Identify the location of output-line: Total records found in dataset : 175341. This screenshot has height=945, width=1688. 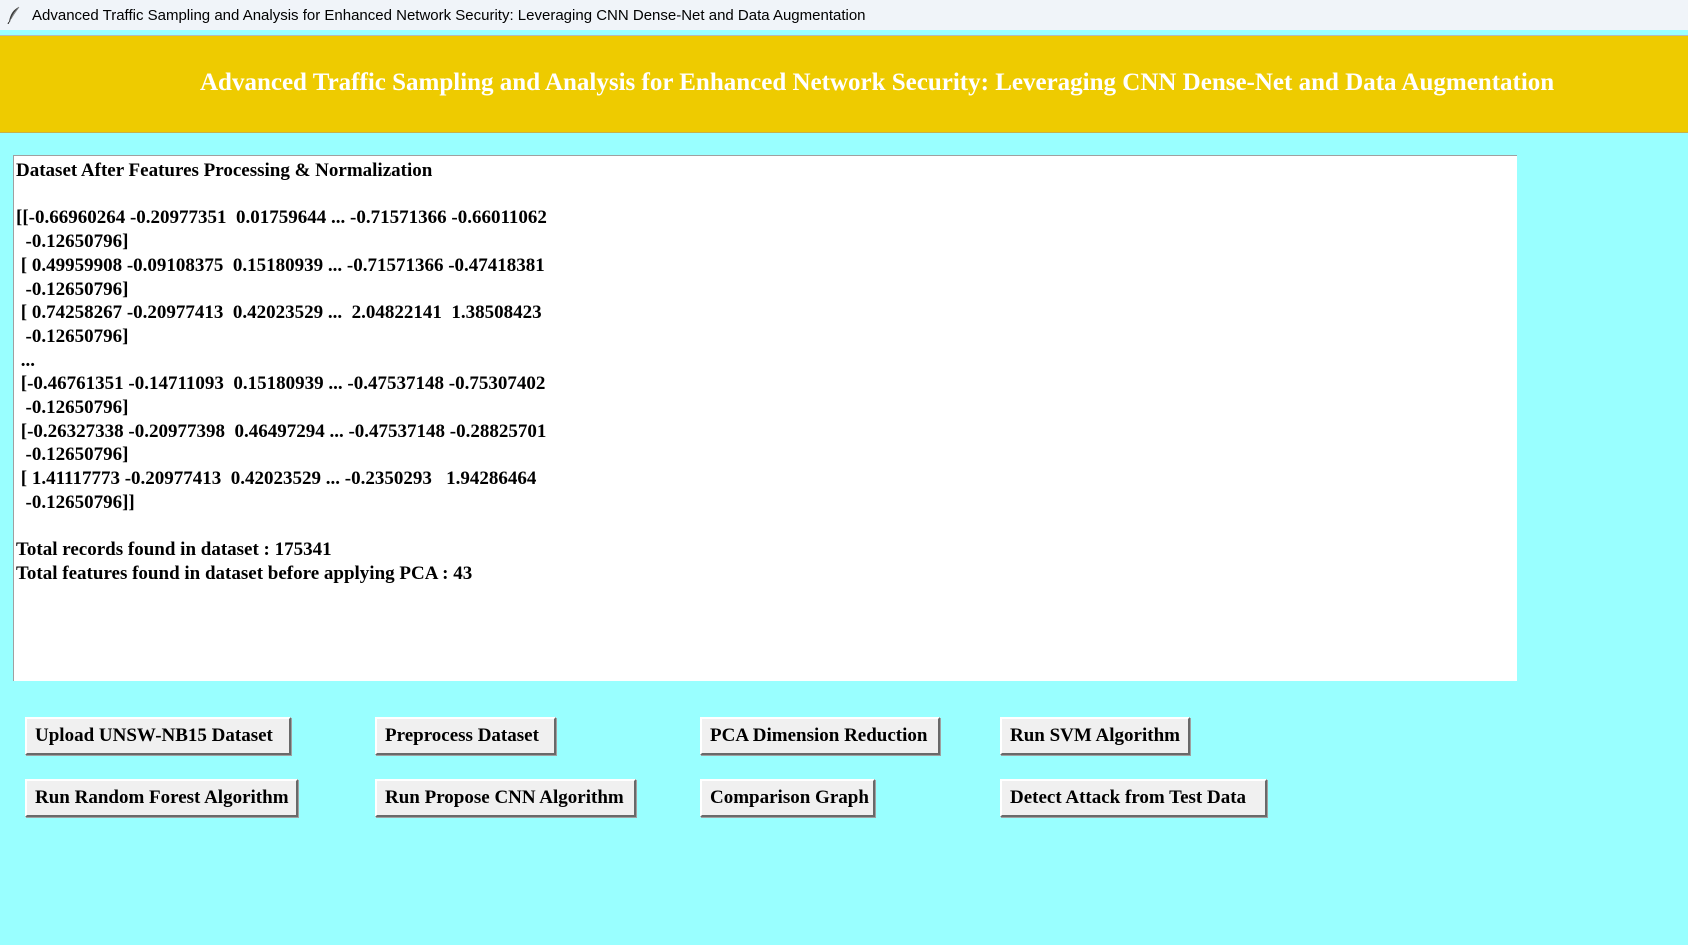
(174, 550).